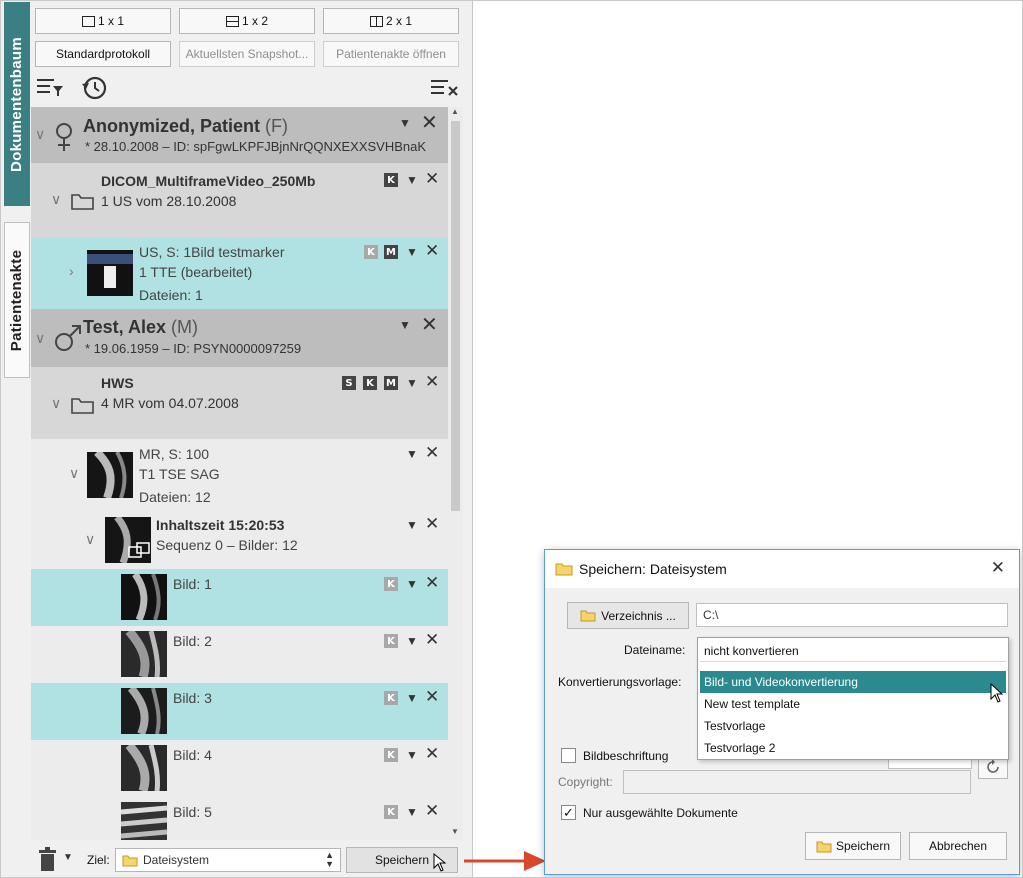 The width and height of the screenshot is (1023, 878). I want to click on dropdown-option: New test template, so click(853, 704).